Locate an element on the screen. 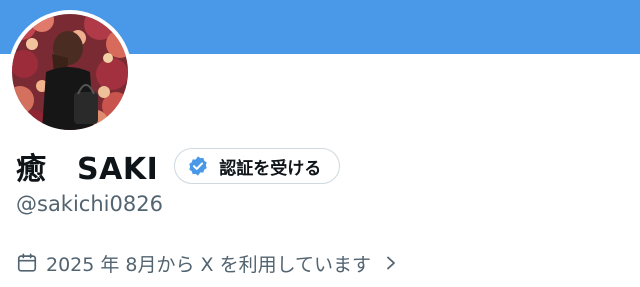 This screenshot has height=287, width=640. avatar-photo is located at coordinates (70, 72).